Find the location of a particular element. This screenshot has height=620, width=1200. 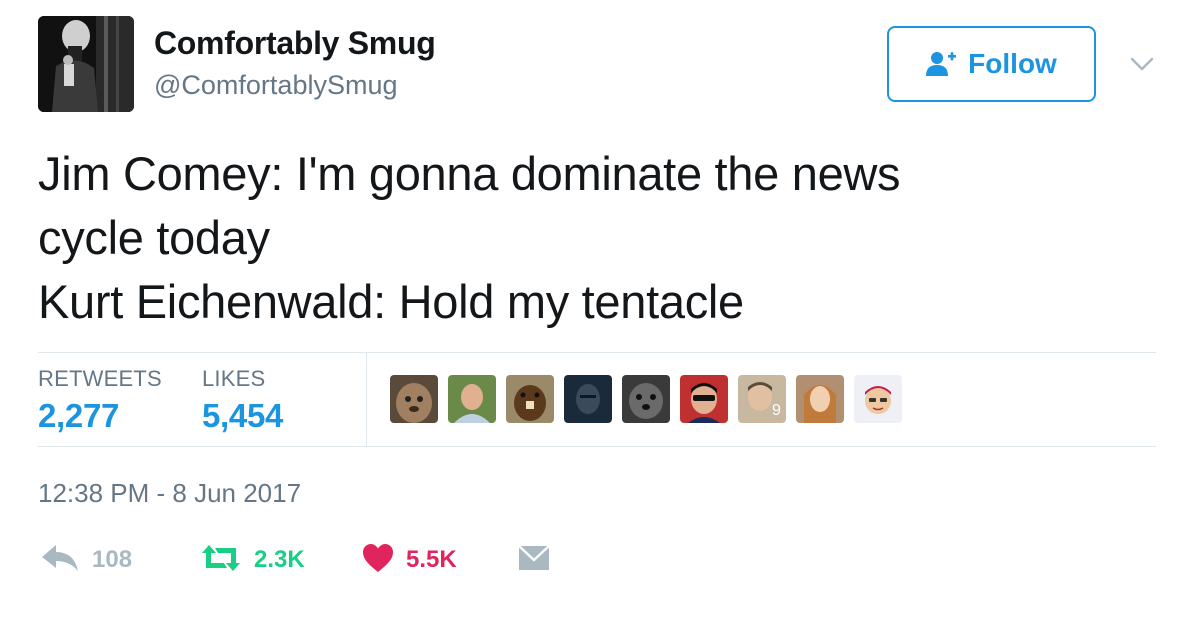

retweets-stat: RETWEETS 2,277 is located at coordinates (100, 400).